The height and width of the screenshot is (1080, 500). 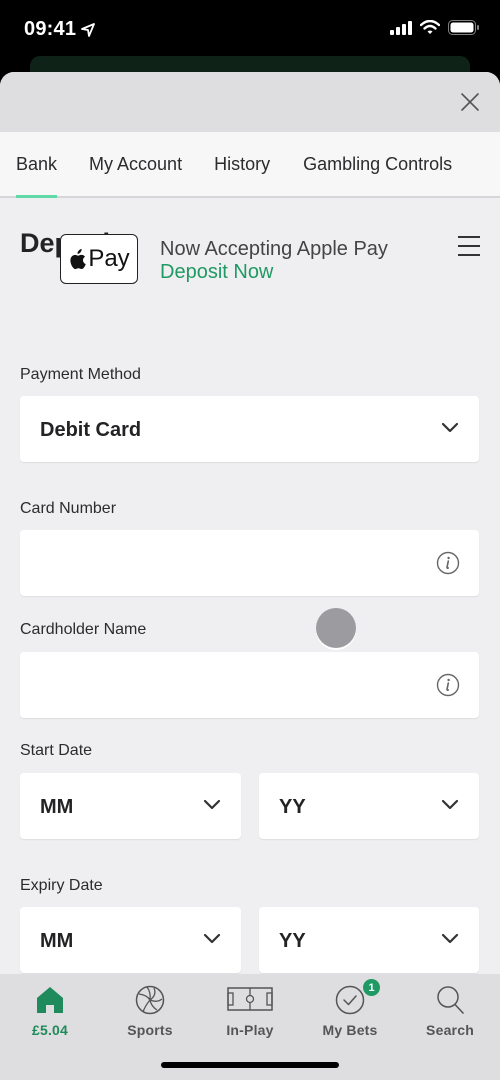 I want to click on payment-method-value: Debit Card, so click(x=91, y=430).